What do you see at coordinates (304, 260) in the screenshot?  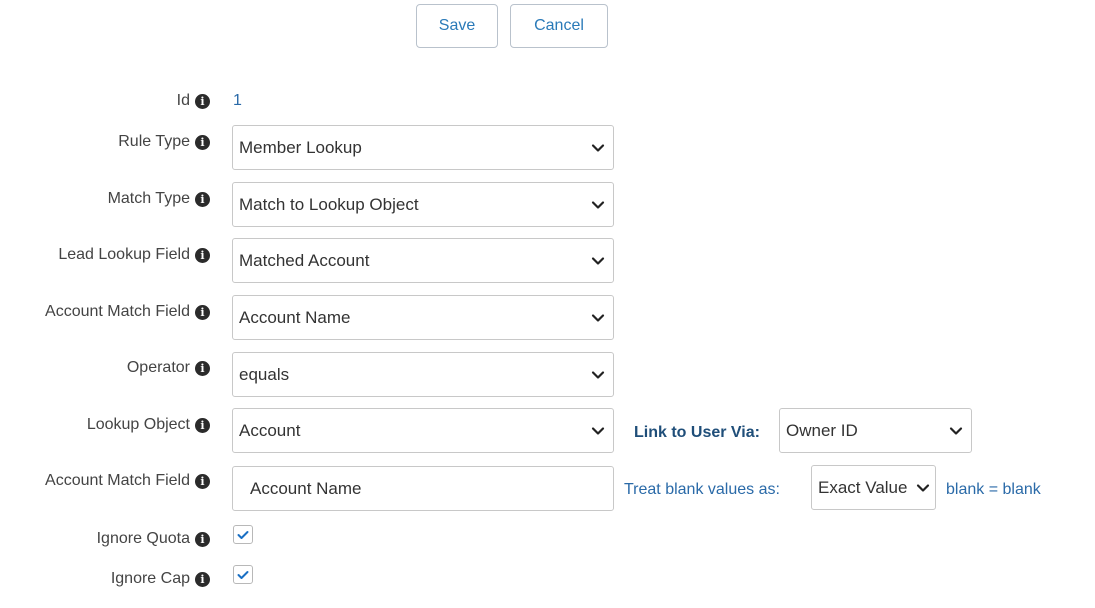 I see `lead-lookup-field-value: Matched Account` at bounding box center [304, 260].